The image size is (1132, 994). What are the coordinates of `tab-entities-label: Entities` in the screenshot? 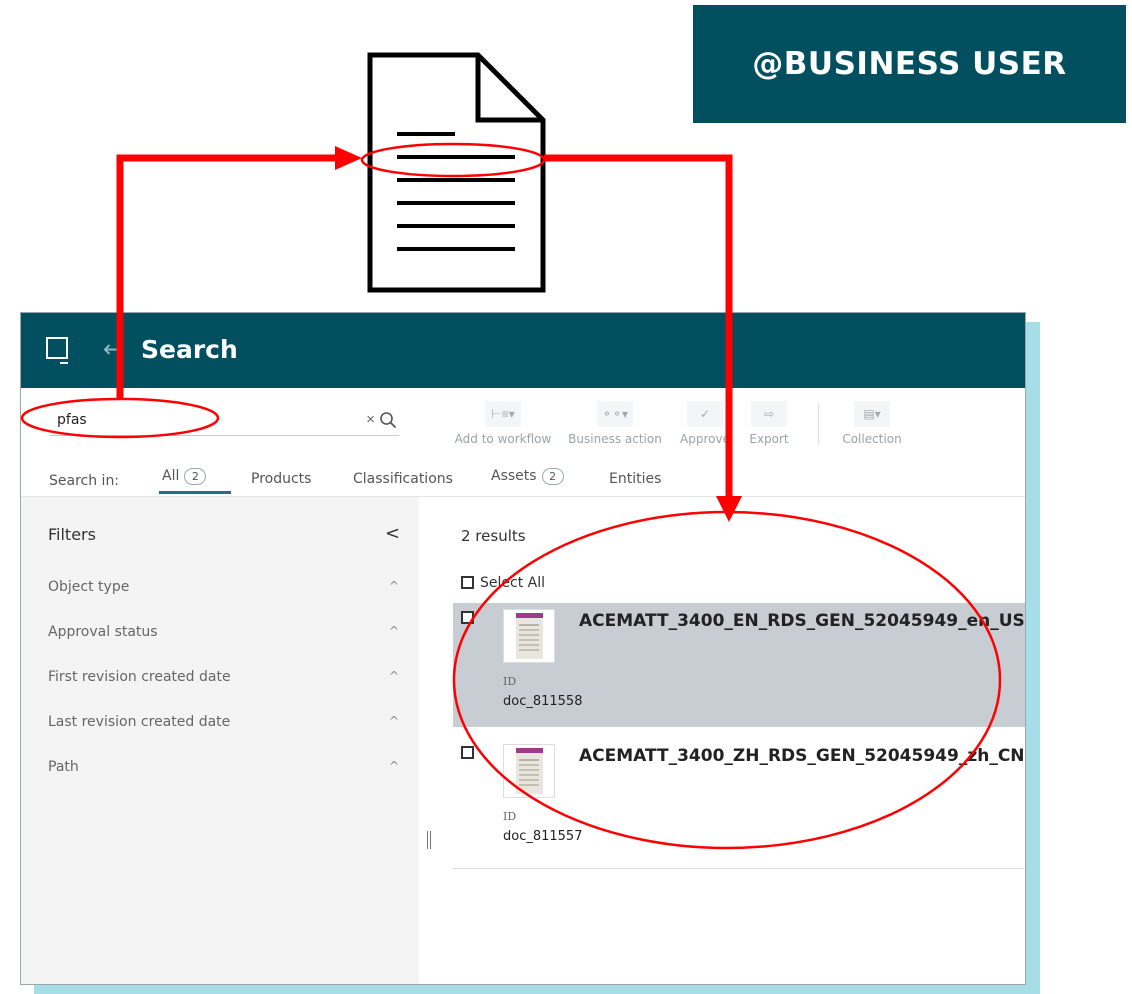 It's located at (635, 479).